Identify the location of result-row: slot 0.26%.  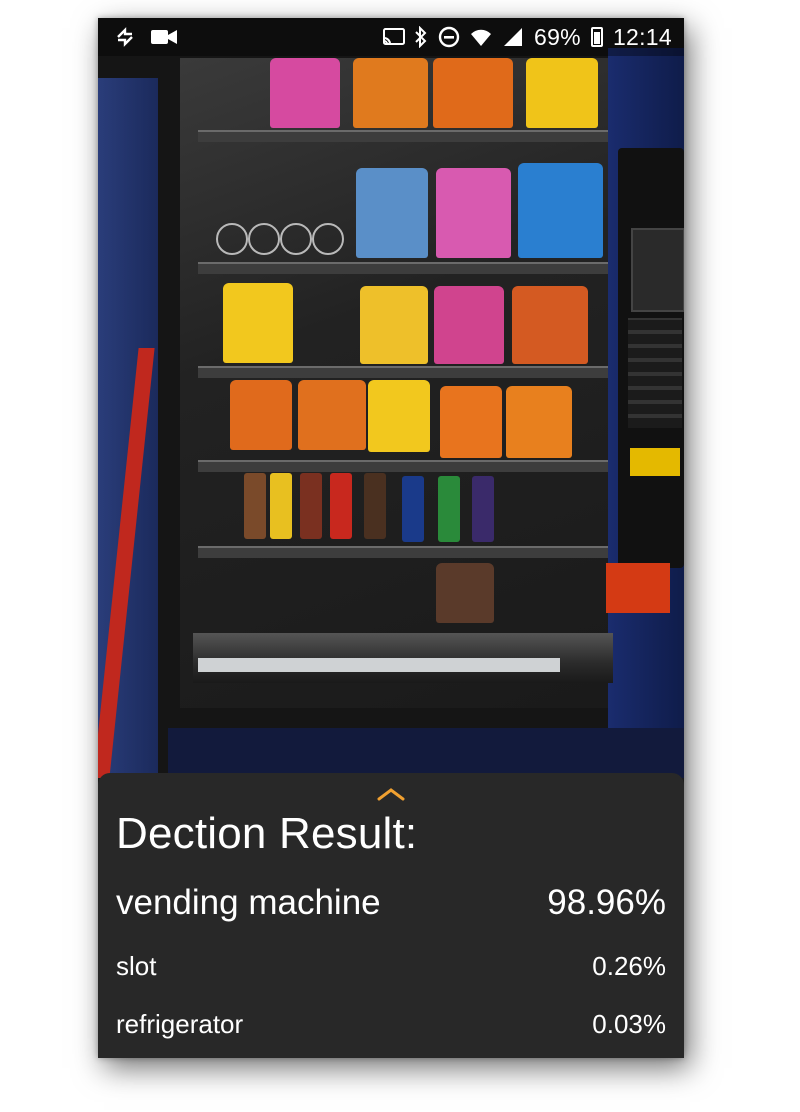
(391, 966).